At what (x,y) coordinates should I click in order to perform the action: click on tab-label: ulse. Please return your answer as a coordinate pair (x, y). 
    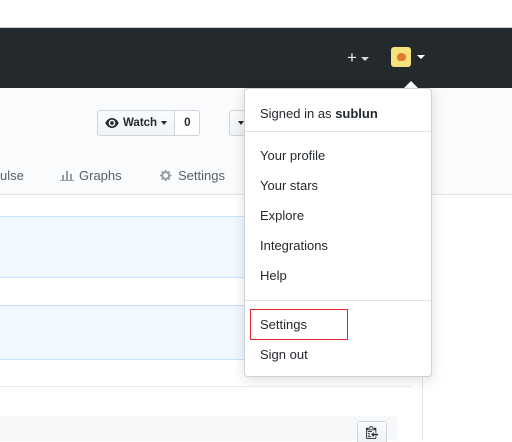
    Looking at the image, I should click on (12, 175).